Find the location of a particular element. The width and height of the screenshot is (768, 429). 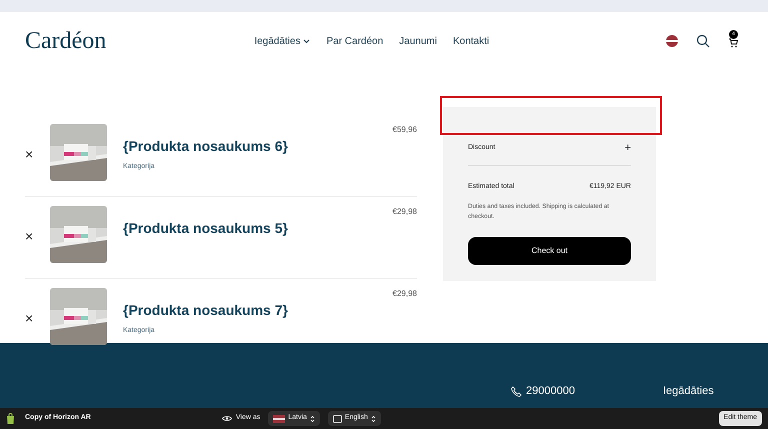

expand-toggle: + is located at coordinates (627, 148).